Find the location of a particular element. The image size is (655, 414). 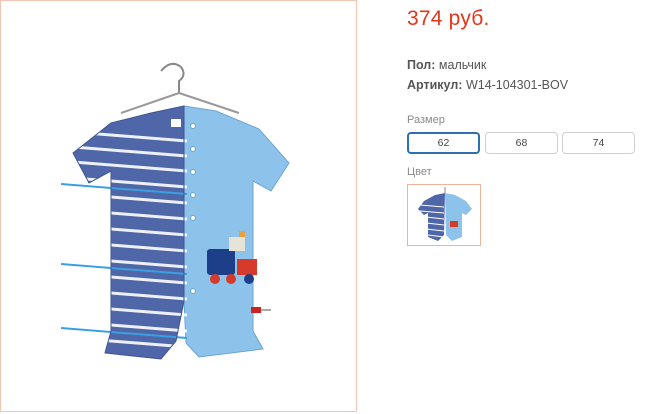

size-option-62: 62 is located at coordinates (443, 143).